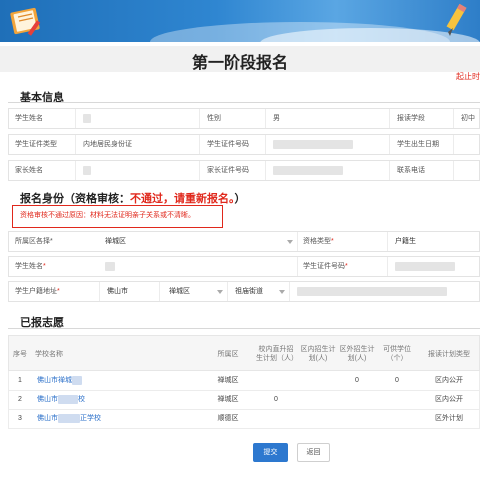  I want to click on audit-status: 不通过，请重新报名。, so click(182, 199).